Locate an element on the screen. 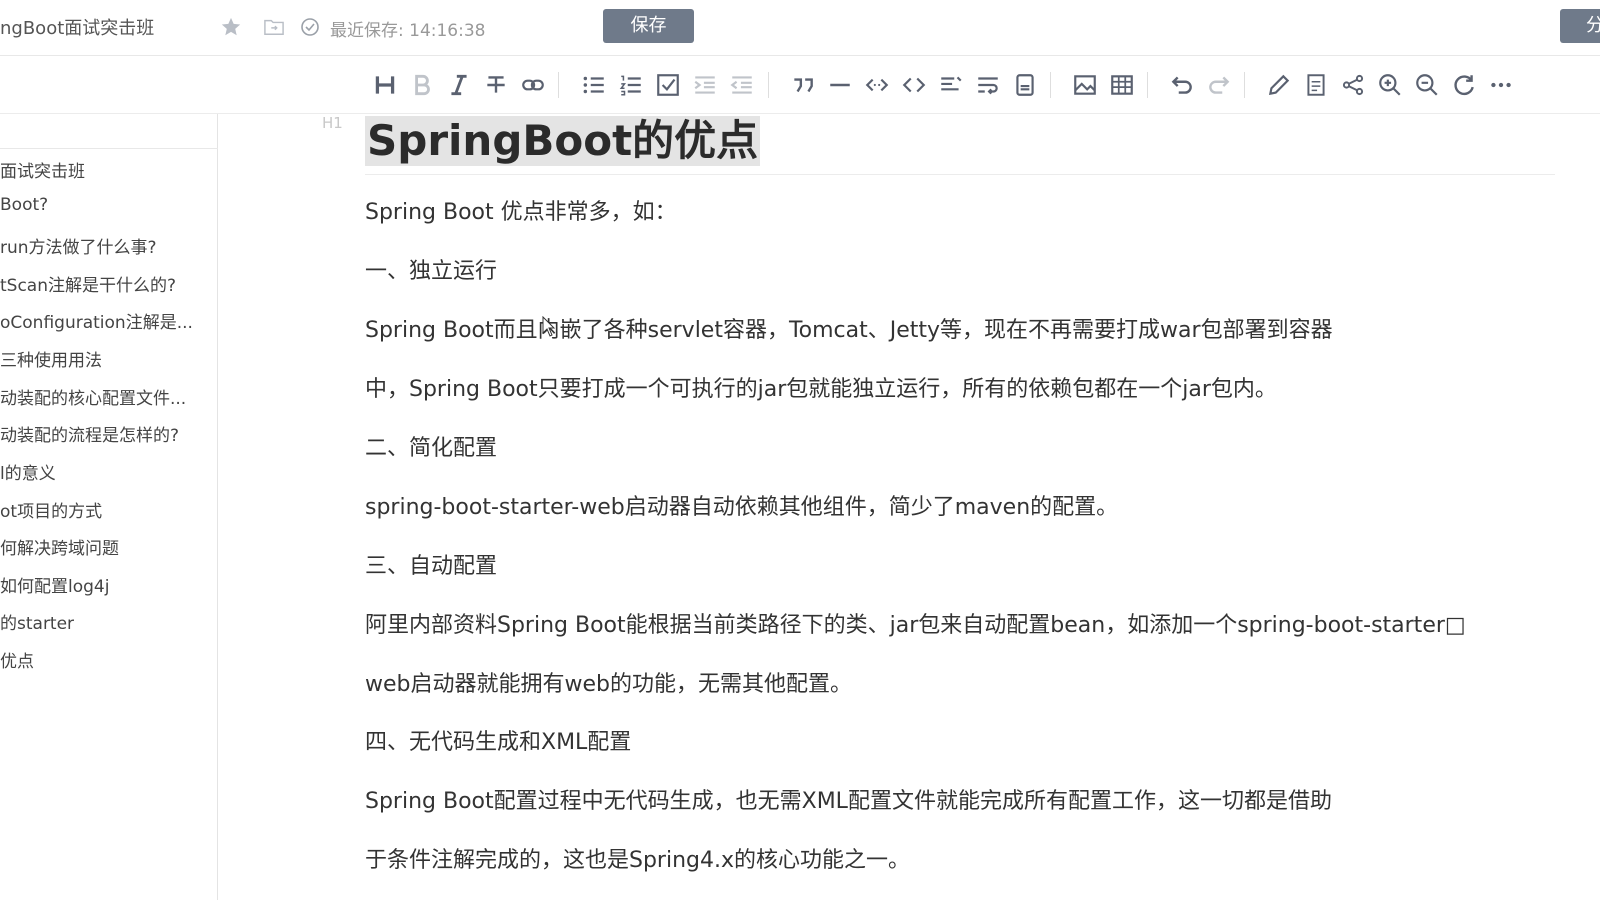 Image resolution: width=1600 pixels, height=900 pixels. paragraph: Spring Boot 优点非常多，如： is located at coordinates (521, 213).